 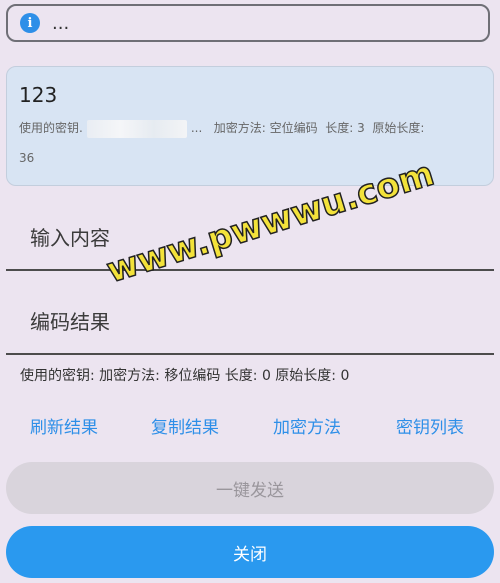 What do you see at coordinates (38, 95) in the screenshot?
I see `result-value: 123` at bounding box center [38, 95].